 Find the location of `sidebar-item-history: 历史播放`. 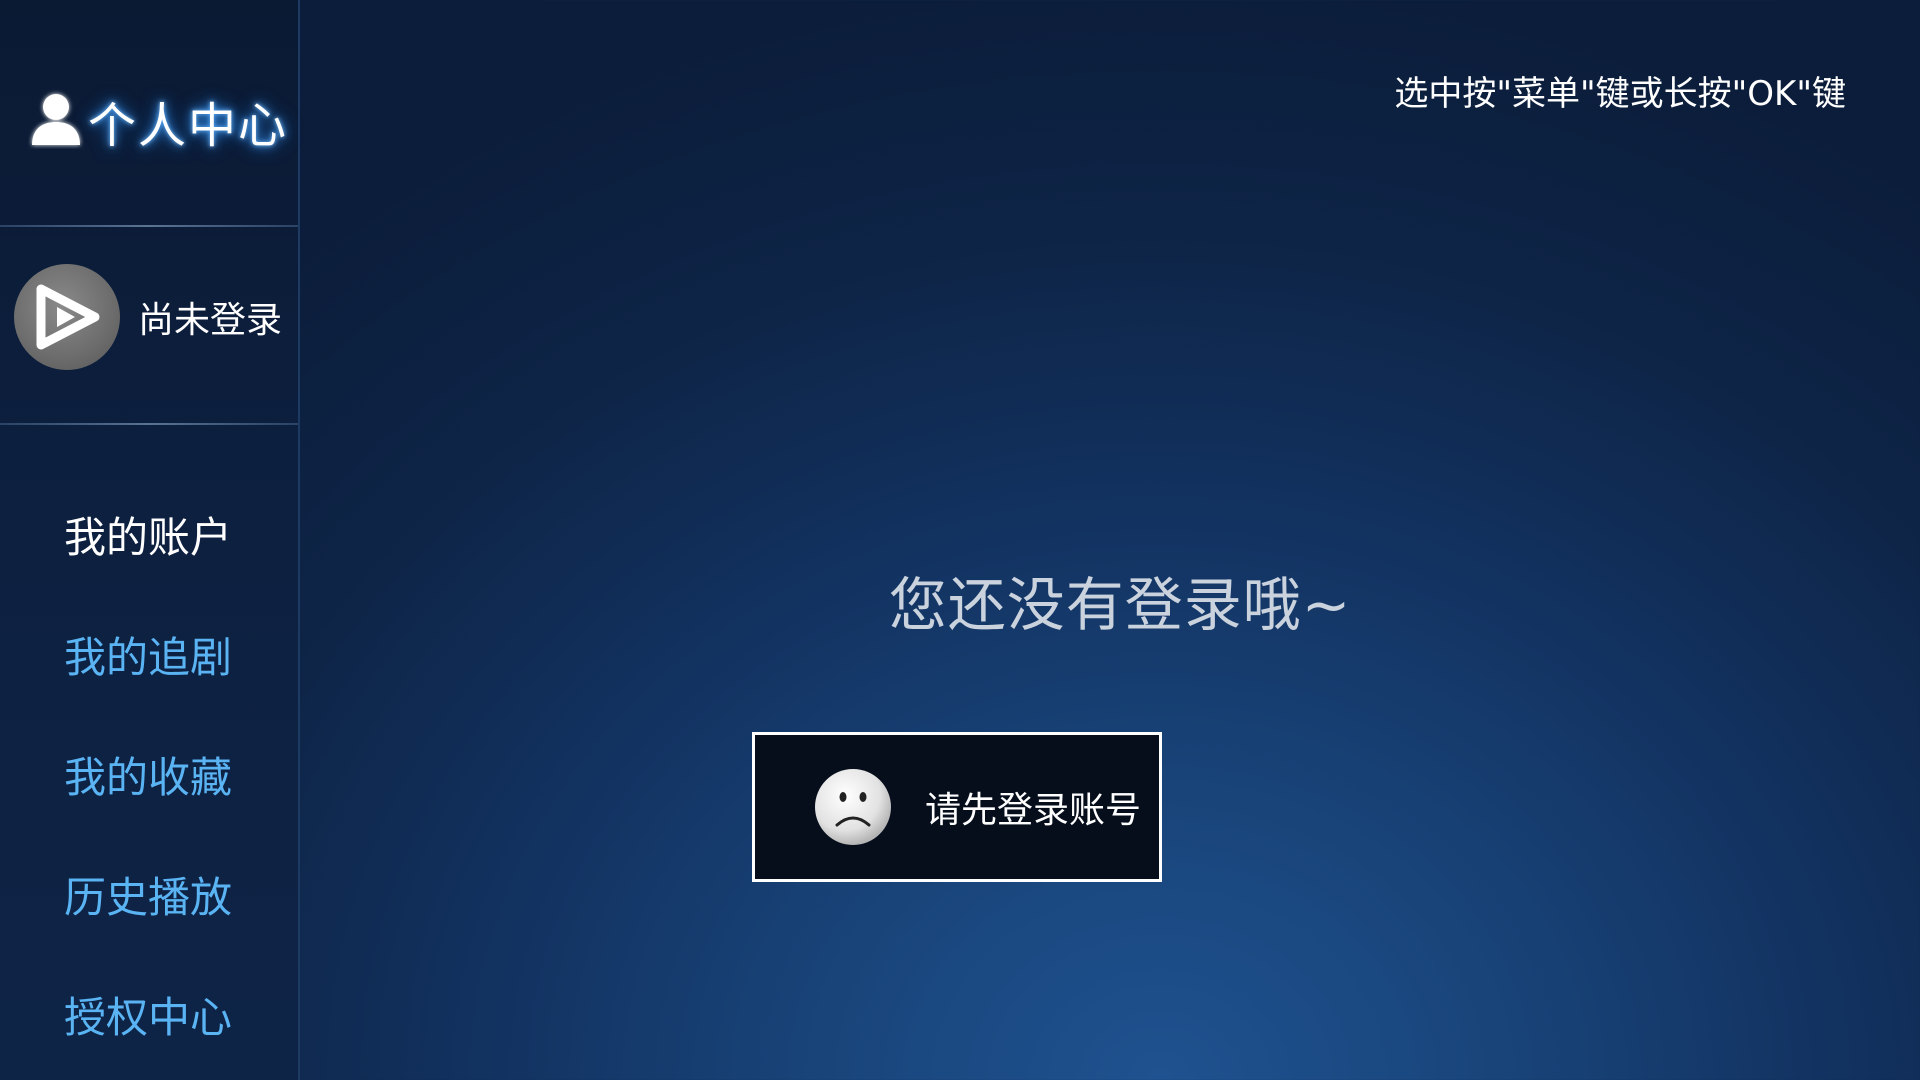

sidebar-item-history: 历史播放 is located at coordinates (148, 898).